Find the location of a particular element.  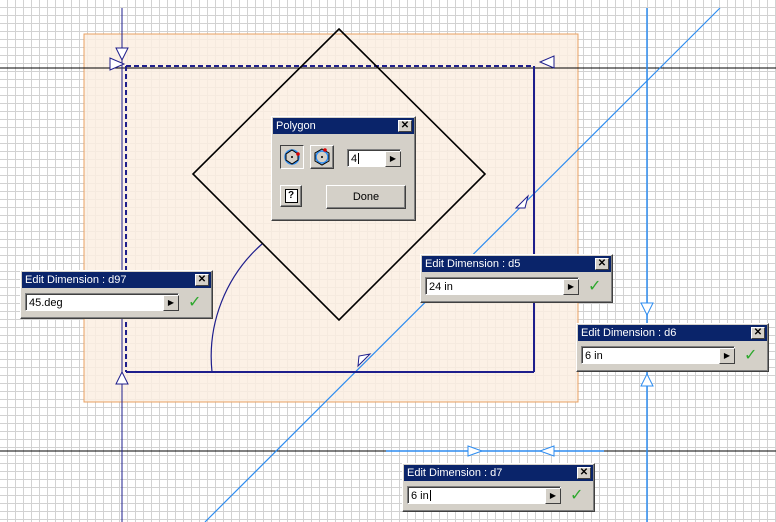

help-button: ? is located at coordinates (291, 196).